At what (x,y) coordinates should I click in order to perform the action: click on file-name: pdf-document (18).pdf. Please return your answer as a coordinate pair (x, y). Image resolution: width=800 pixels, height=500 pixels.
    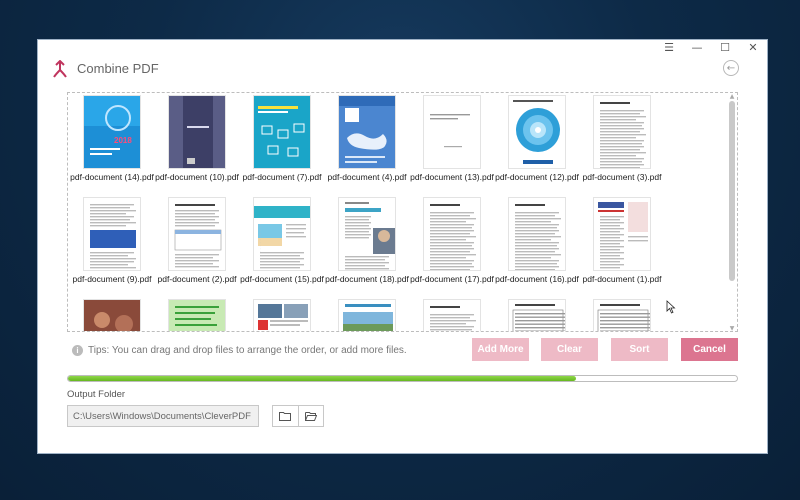
    Looking at the image, I should click on (367, 279).